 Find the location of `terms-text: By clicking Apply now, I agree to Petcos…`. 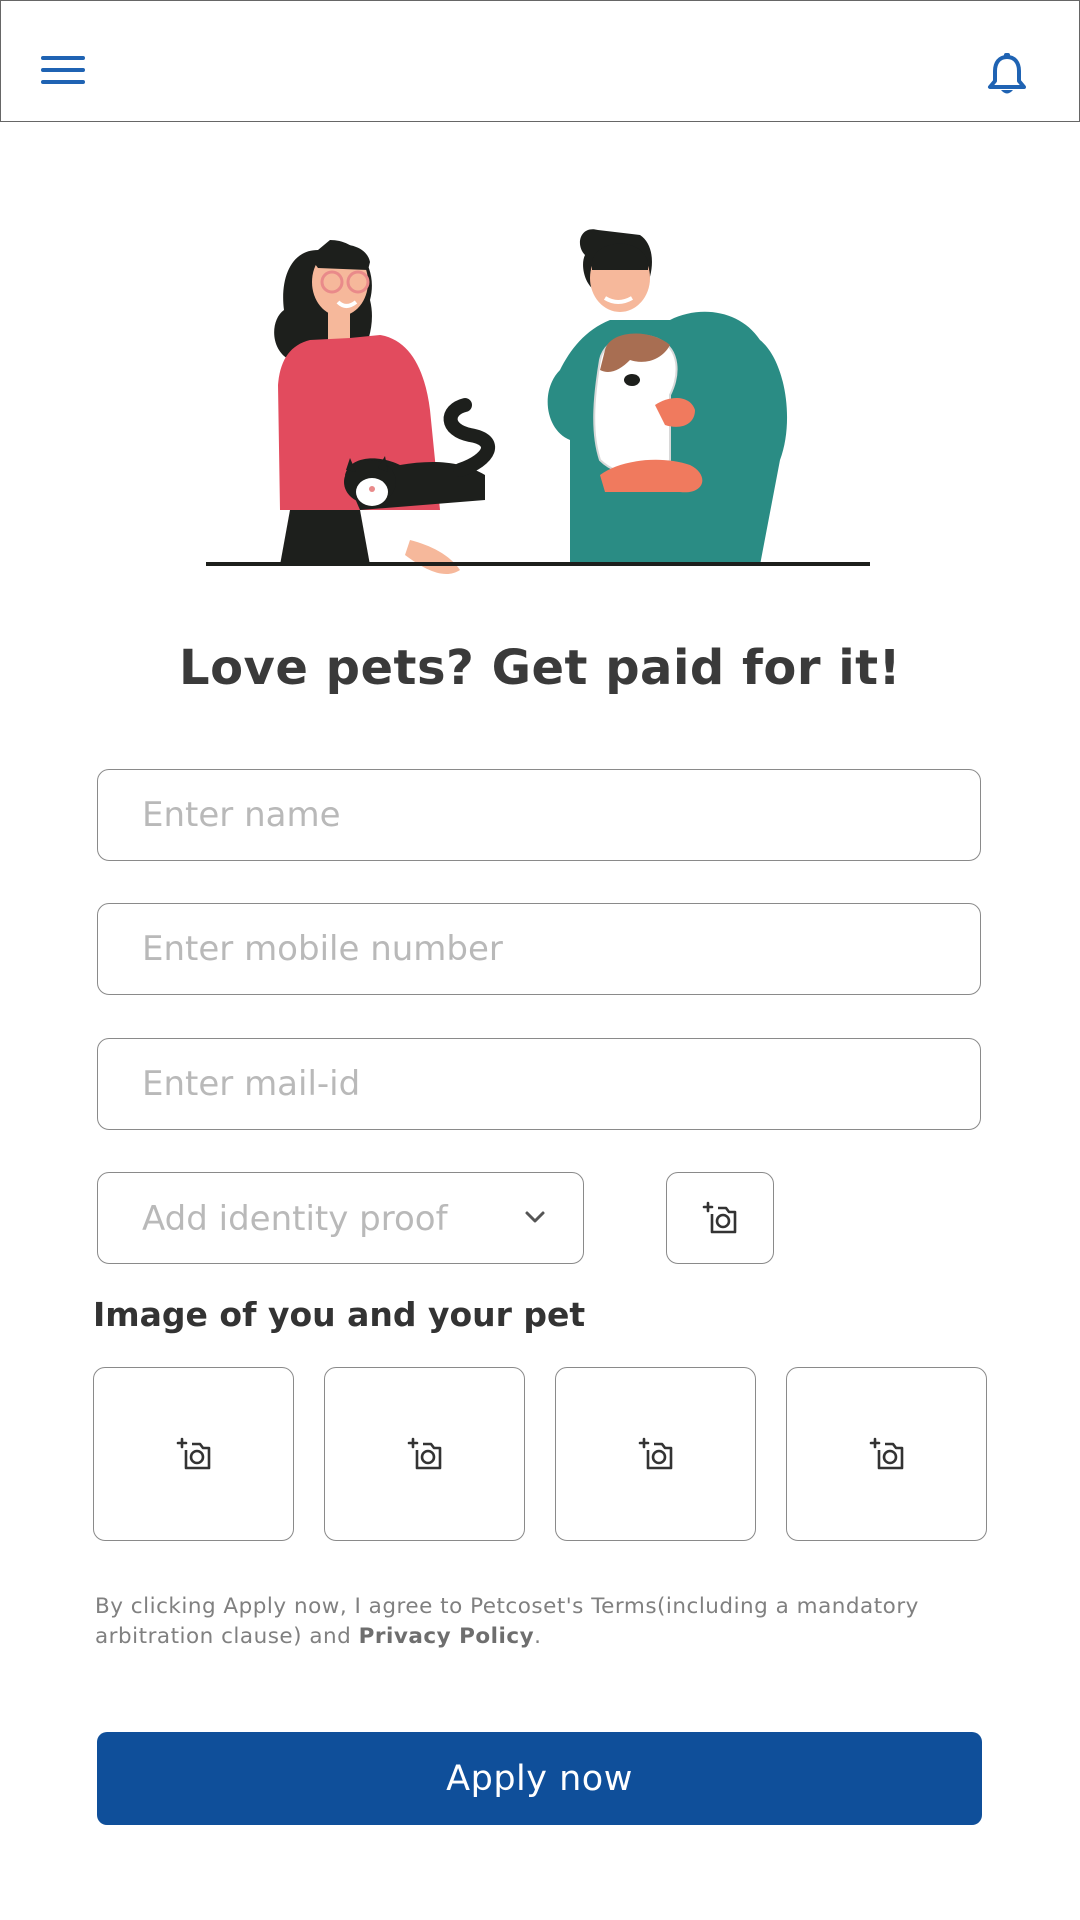

terms-text: By clicking Apply now, I agree to Petcos… is located at coordinates (555, 1622).